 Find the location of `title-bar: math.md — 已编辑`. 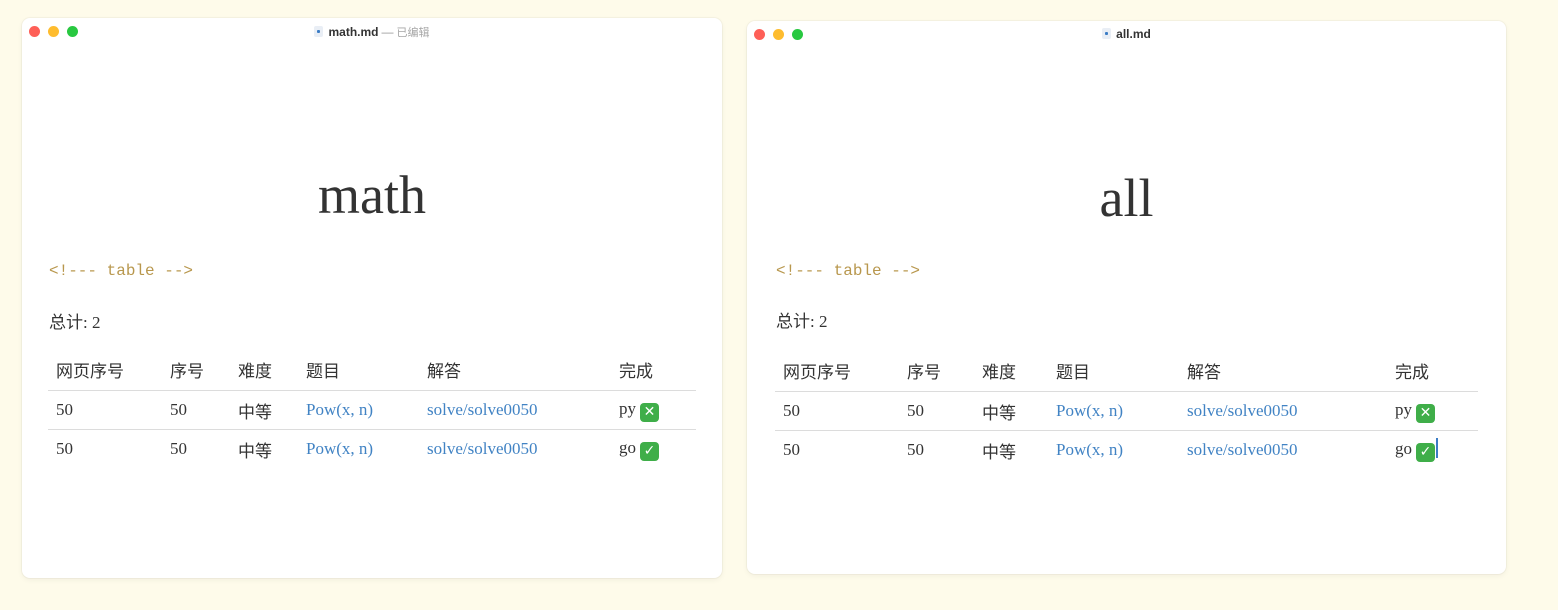

title-bar: math.md — 已编辑 is located at coordinates (372, 32).